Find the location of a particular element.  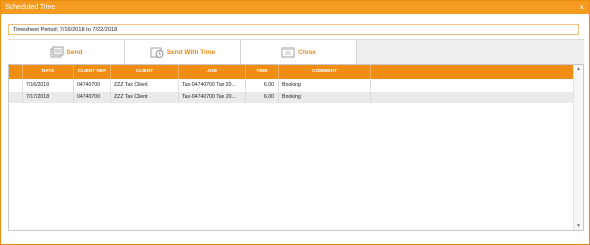

column-header-time: TIME is located at coordinates (262, 72).